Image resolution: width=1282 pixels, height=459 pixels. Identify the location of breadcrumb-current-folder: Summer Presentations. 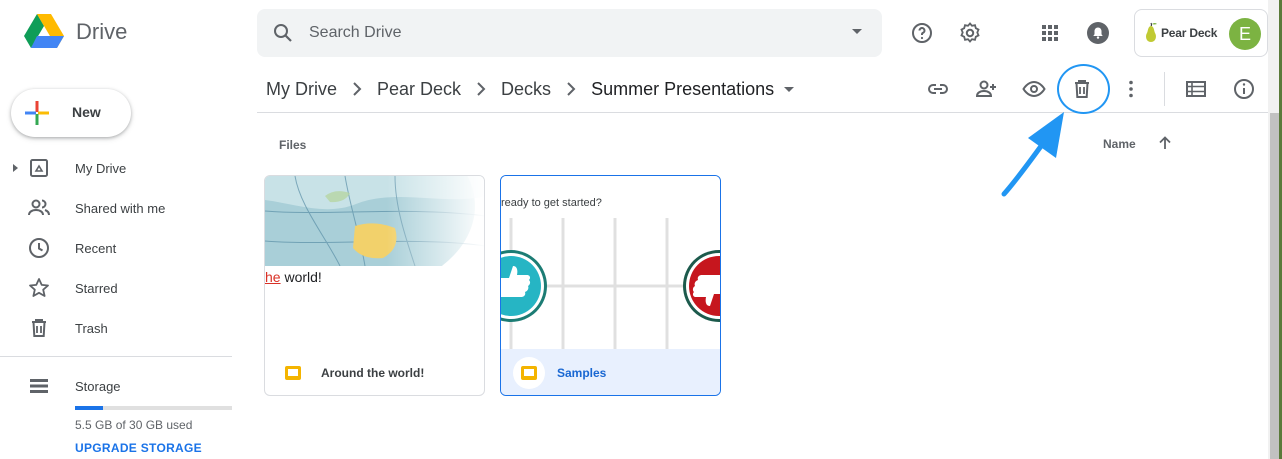
(682, 89).